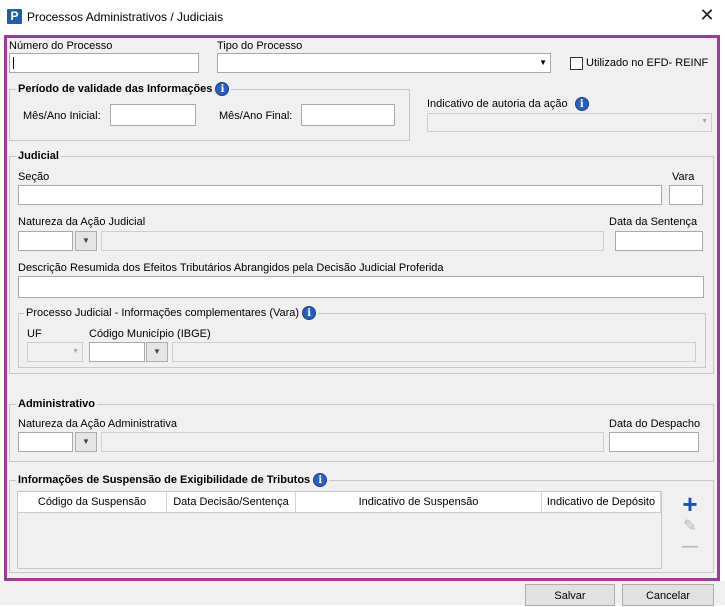 This screenshot has width=725, height=607. I want to click on column-header: Código da Suspensão, so click(92, 502).